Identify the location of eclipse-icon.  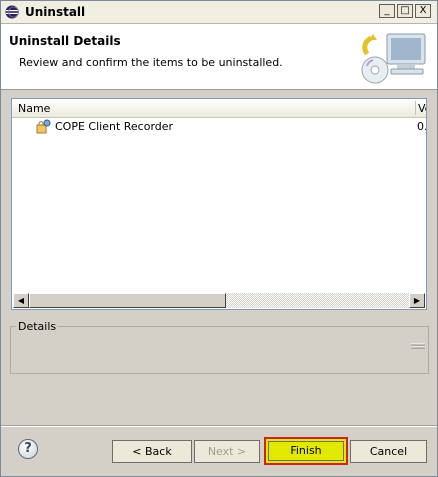
(12, 12).